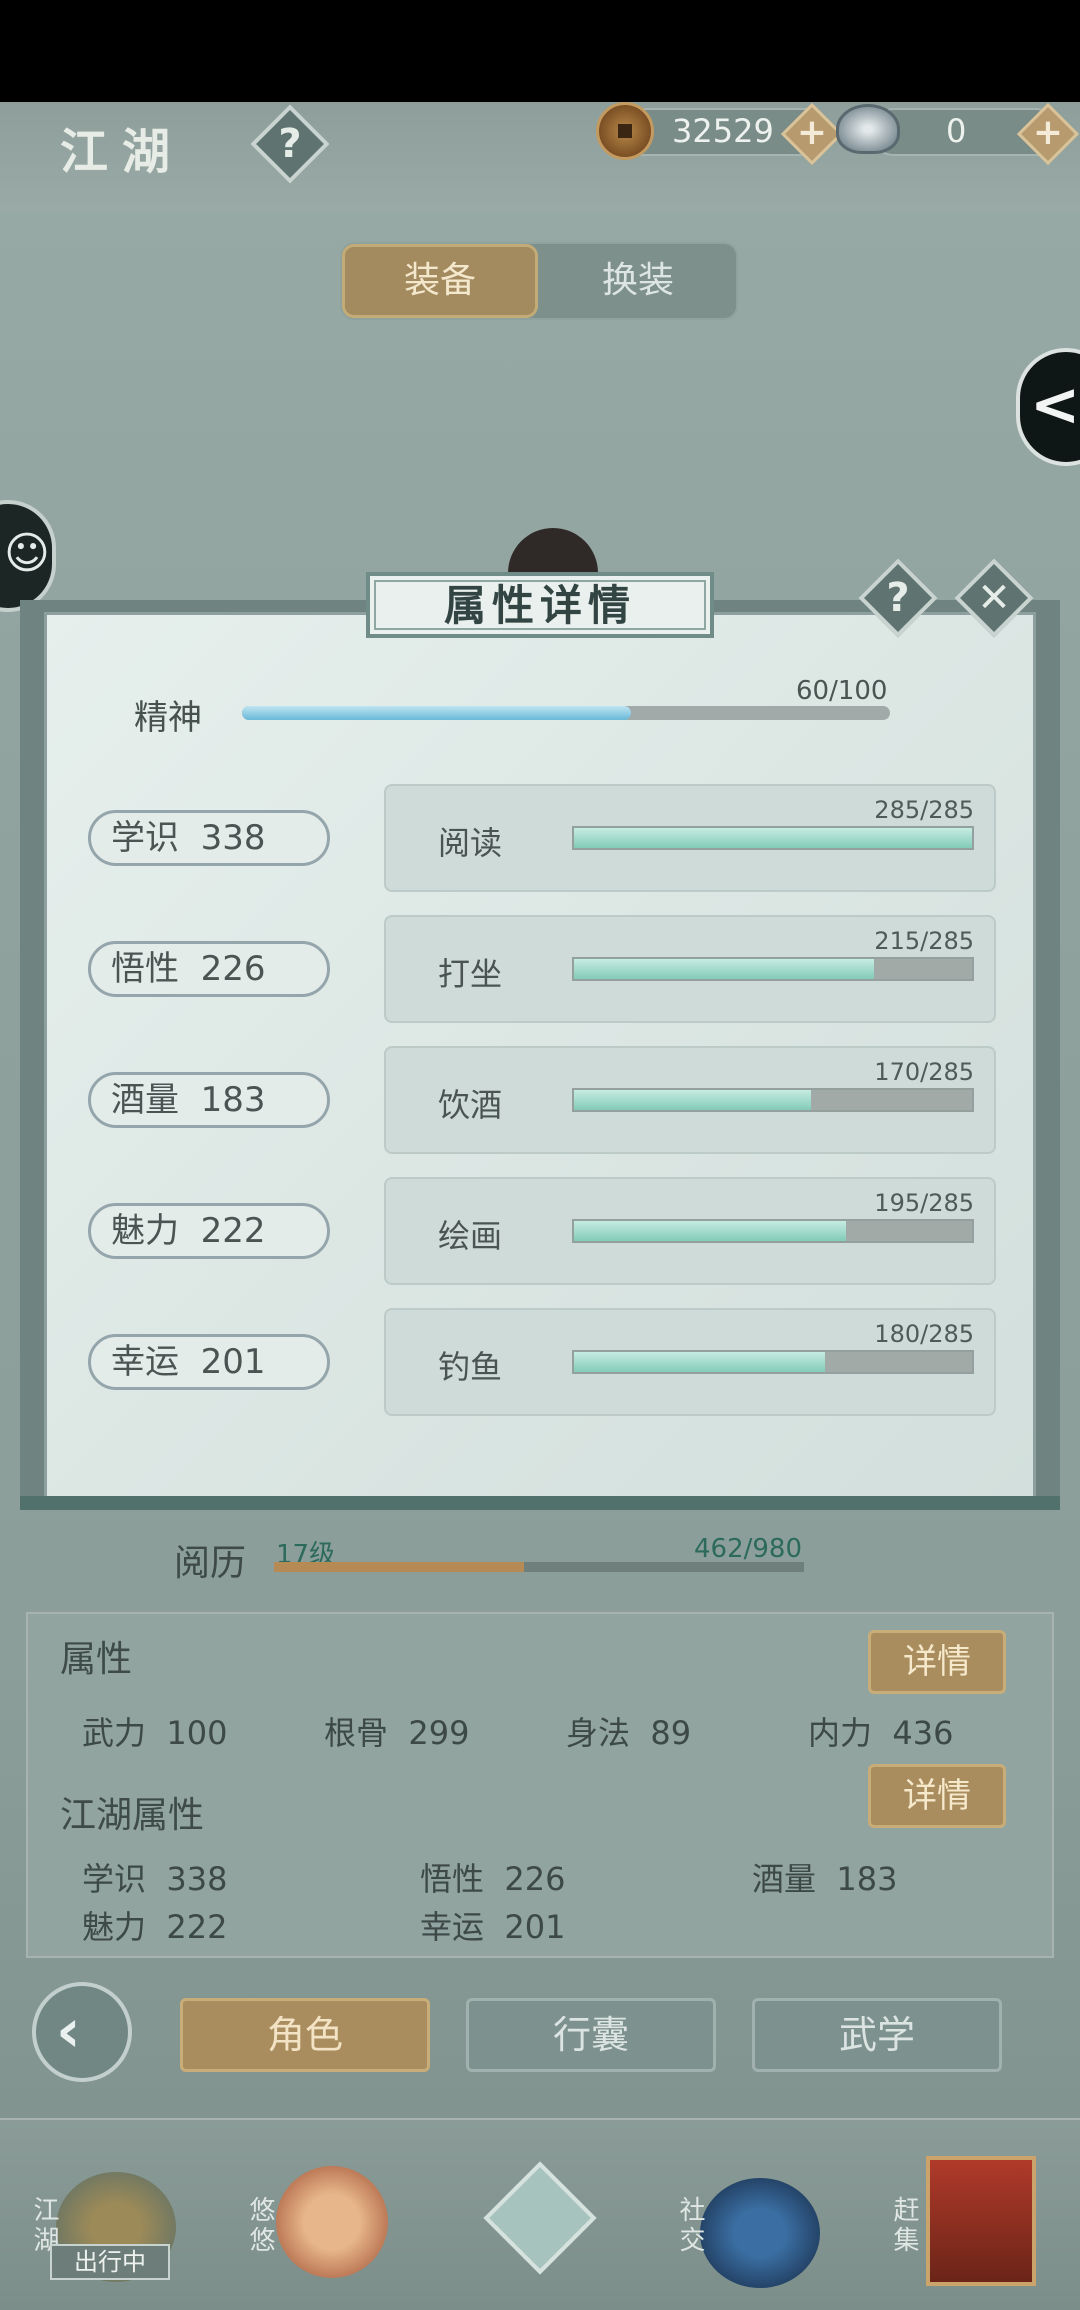 This screenshot has width=1080, height=2310. I want to click on tab-martial-arts: 武学, so click(877, 2035).